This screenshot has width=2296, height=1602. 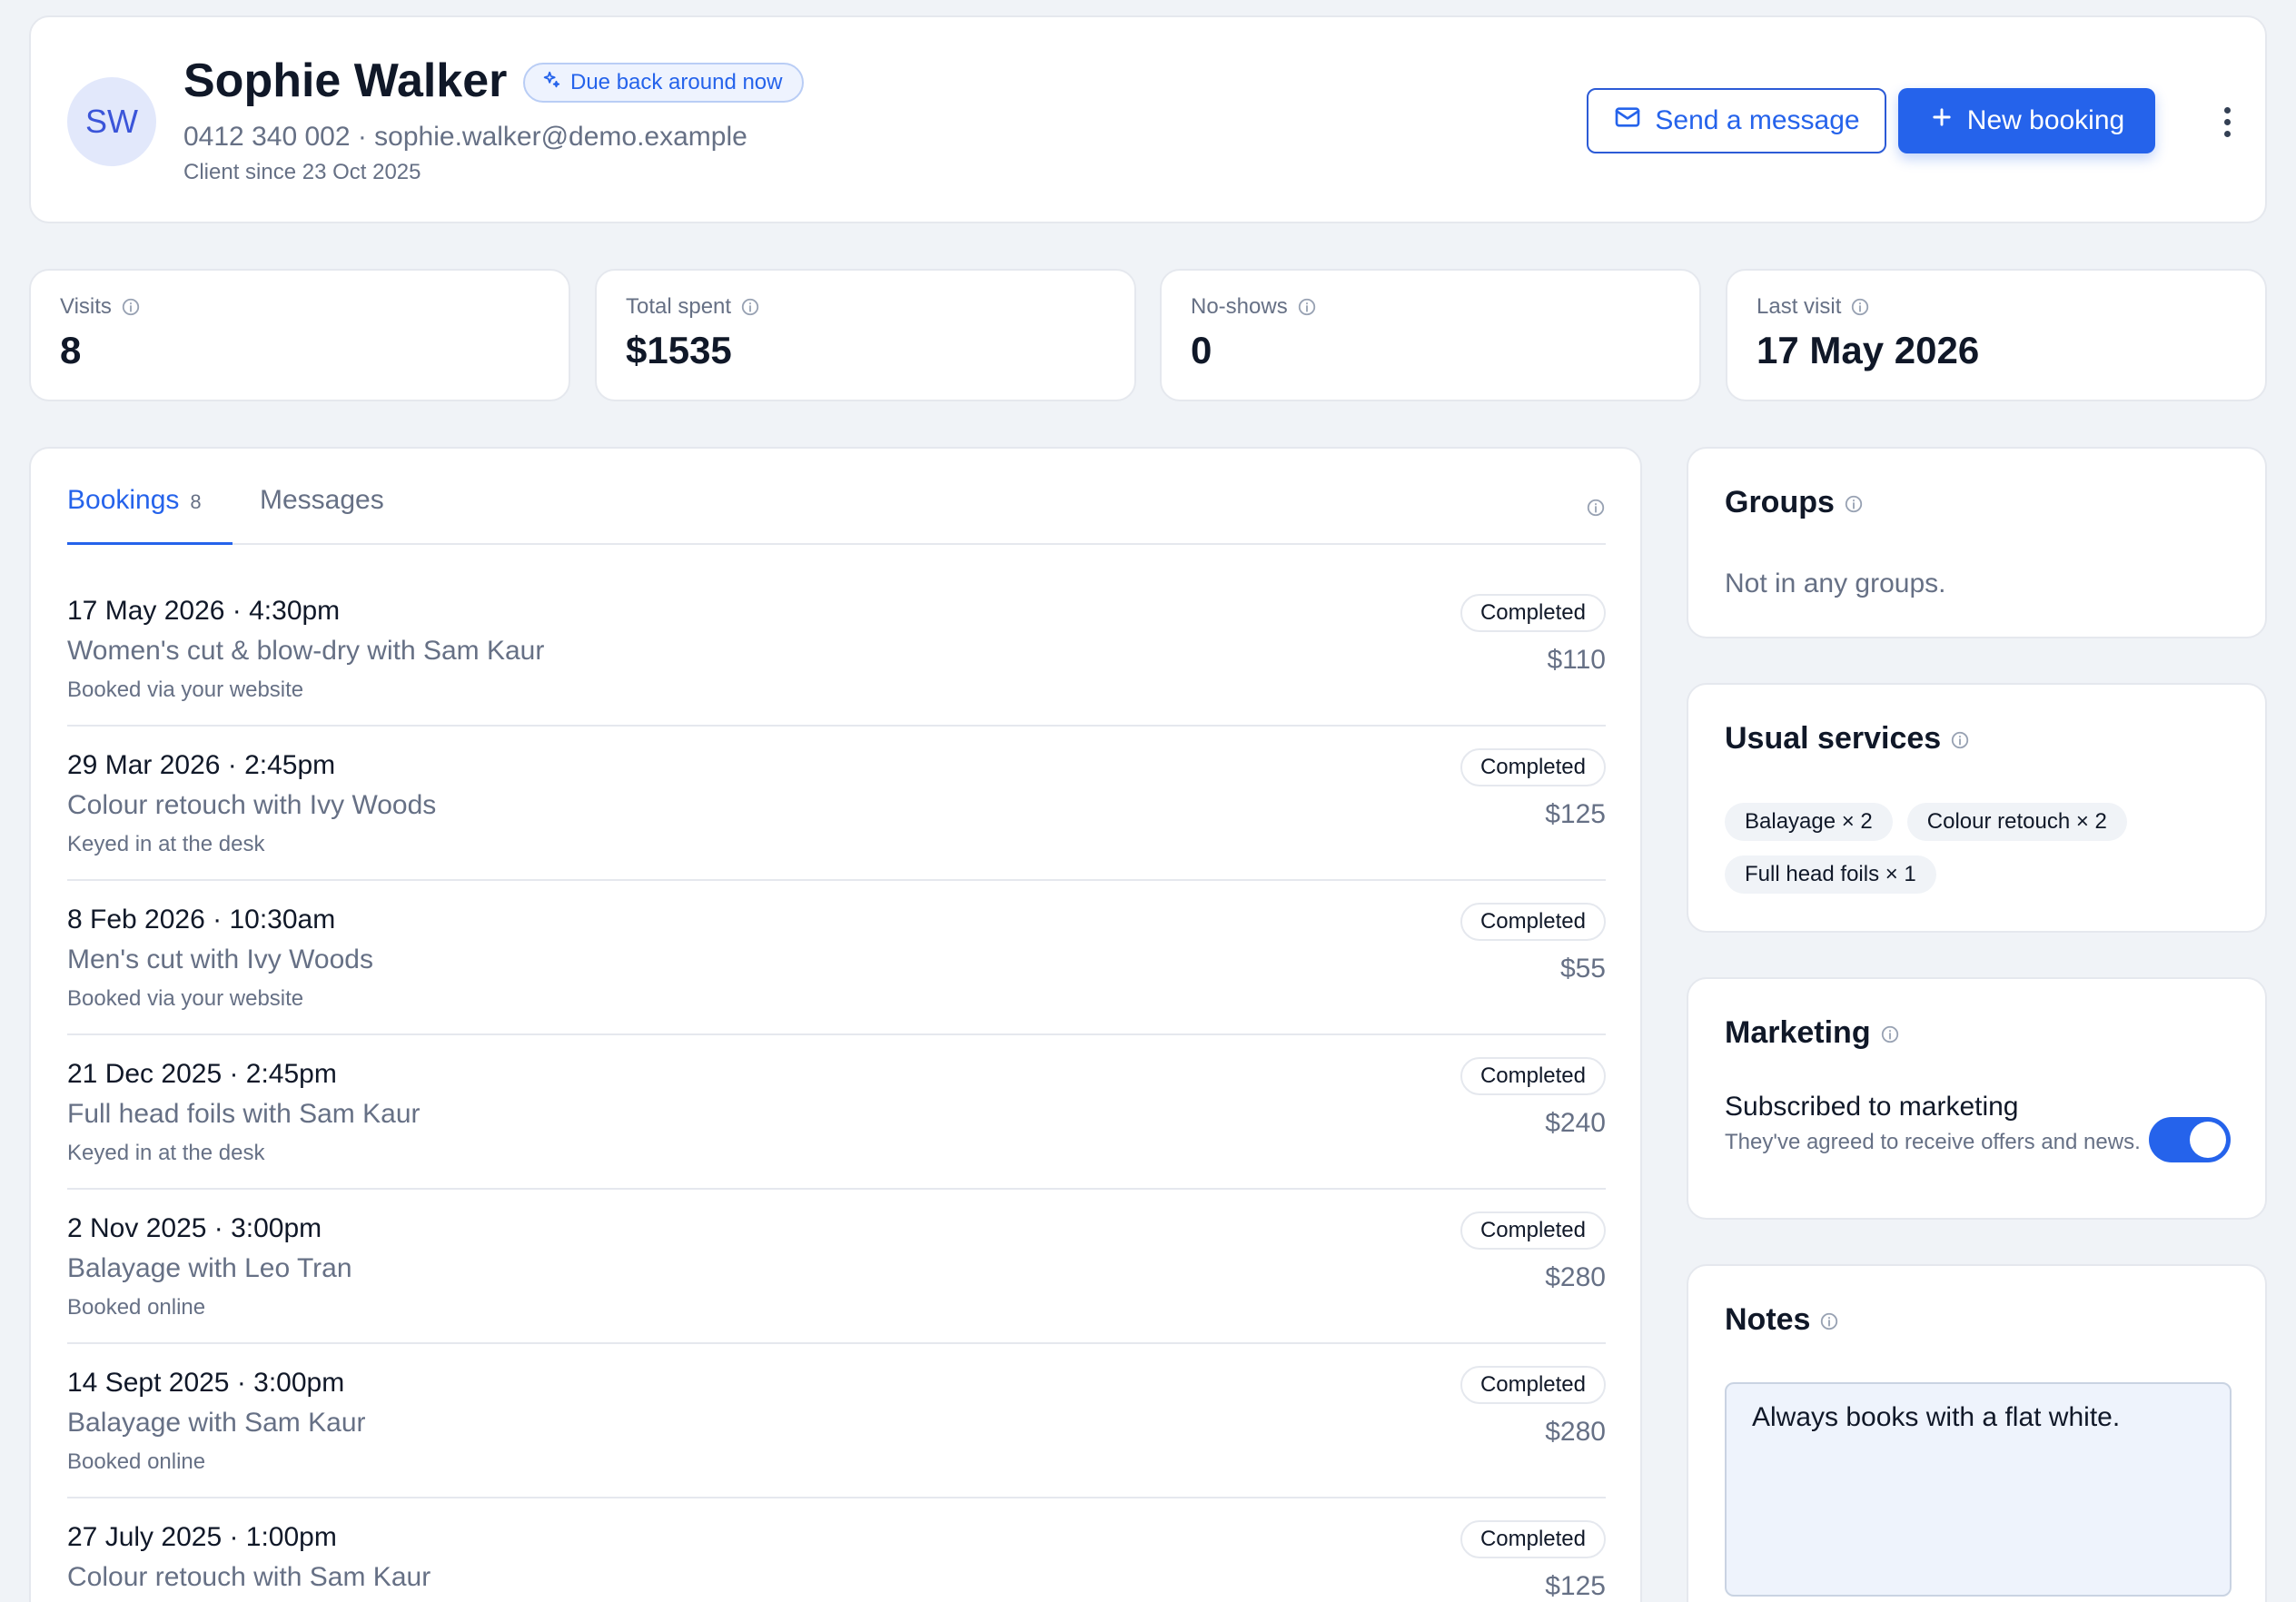 I want to click on more-options-icon, so click(x=2227, y=122).